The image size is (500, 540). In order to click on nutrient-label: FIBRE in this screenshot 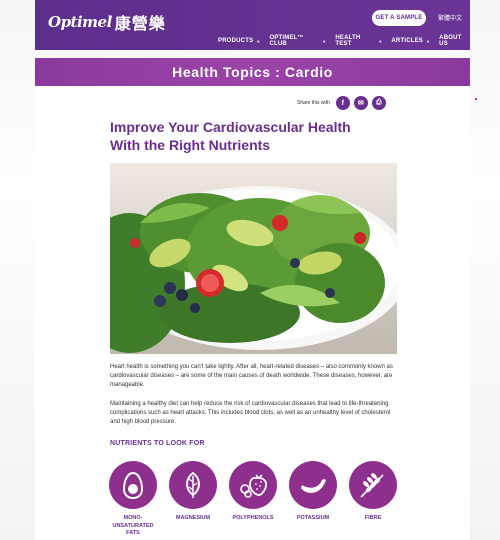, I will do `click(373, 518)`.